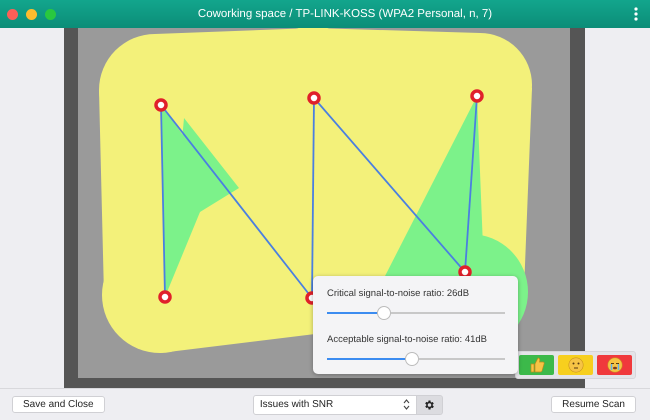 This screenshot has width=650, height=420. I want to click on slider-label: Critical signal-to-noise ratio: 26dB, so click(398, 293).